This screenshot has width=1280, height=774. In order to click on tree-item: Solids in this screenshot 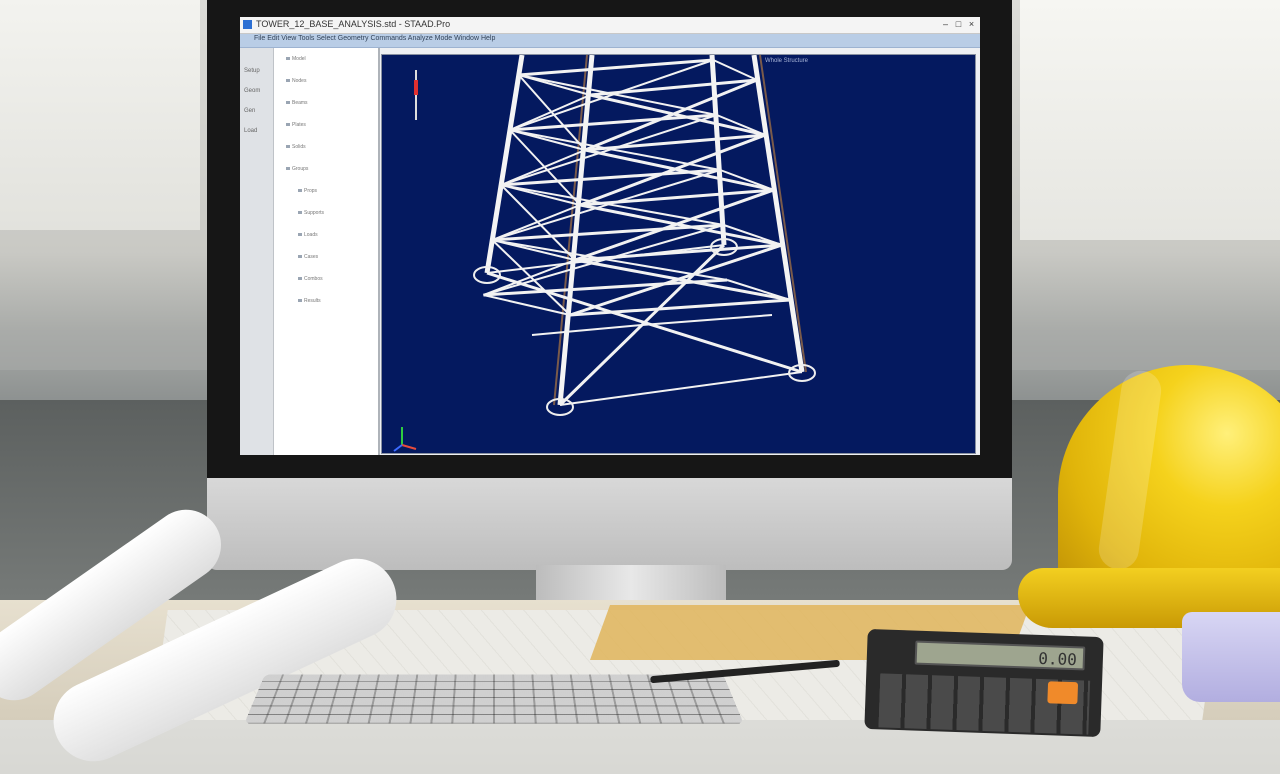, I will do `click(296, 147)`.